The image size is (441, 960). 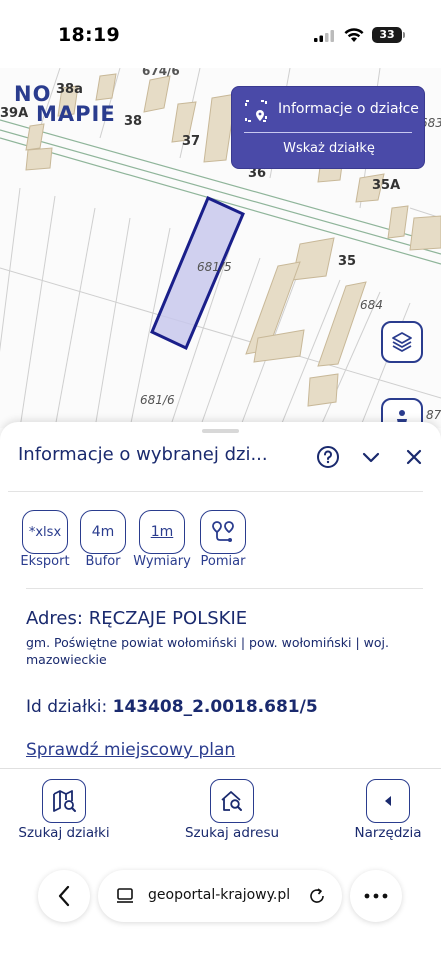 I want to click on parcel-id-label: Id działki:, so click(x=67, y=707).